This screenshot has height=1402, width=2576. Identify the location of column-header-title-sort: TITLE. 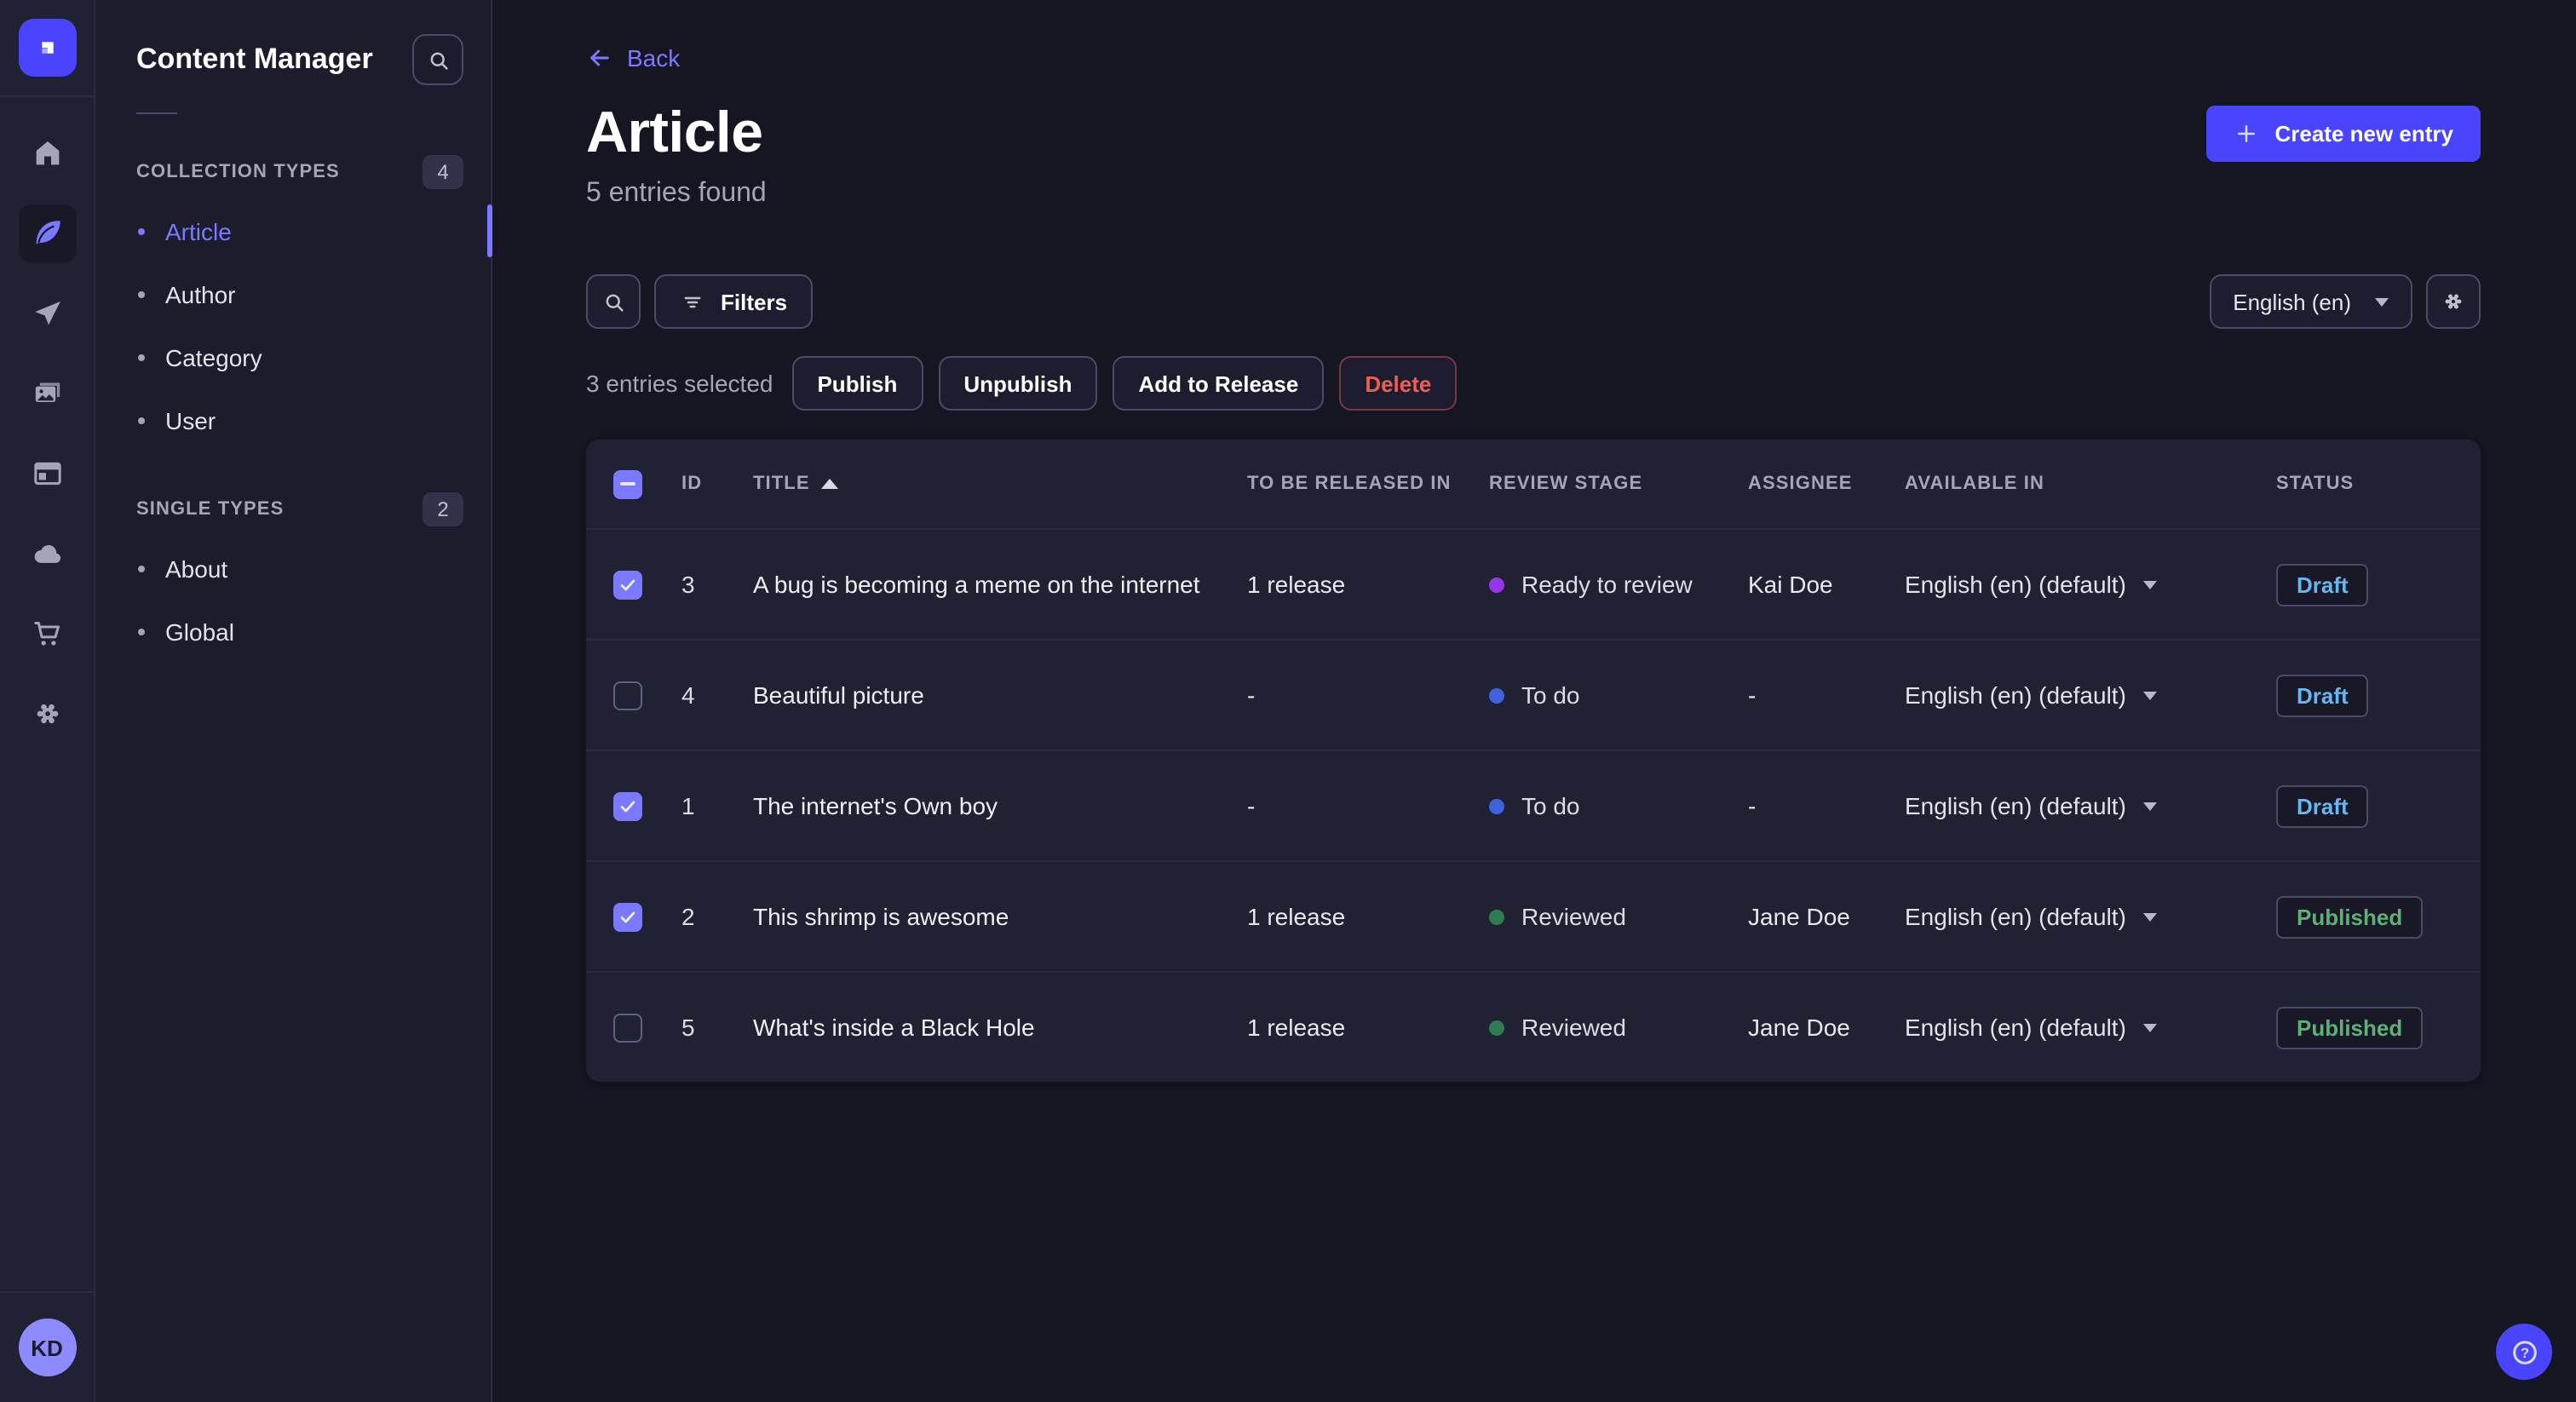
(1000, 484).